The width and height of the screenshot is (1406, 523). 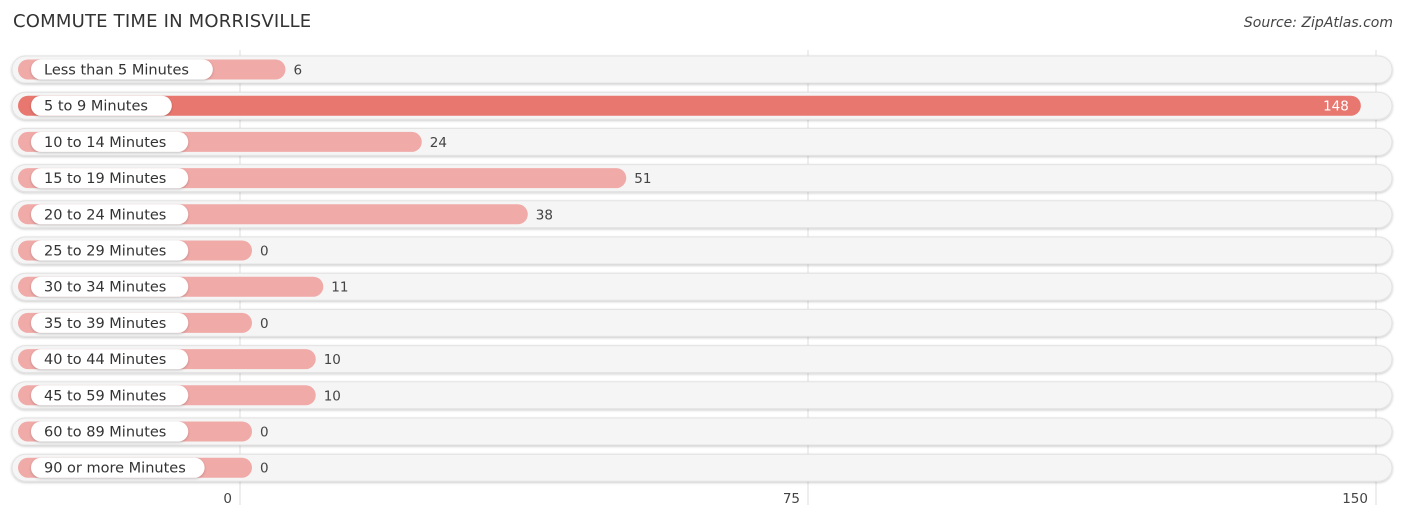 What do you see at coordinates (297, 71) in the screenshot?
I see `value-label: 6` at bounding box center [297, 71].